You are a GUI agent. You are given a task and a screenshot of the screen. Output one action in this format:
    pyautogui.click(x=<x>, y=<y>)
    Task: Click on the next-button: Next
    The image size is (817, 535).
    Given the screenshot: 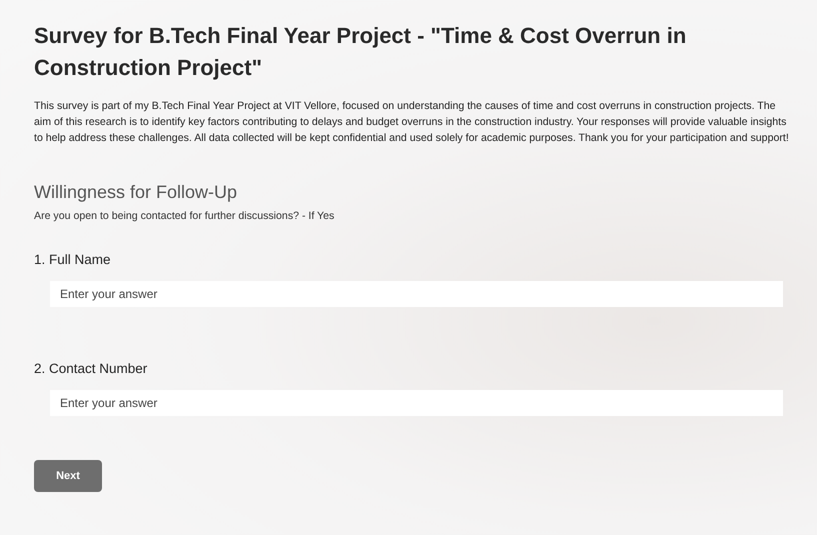 What is the action you would take?
    pyautogui.click(x=68, y=476)
    